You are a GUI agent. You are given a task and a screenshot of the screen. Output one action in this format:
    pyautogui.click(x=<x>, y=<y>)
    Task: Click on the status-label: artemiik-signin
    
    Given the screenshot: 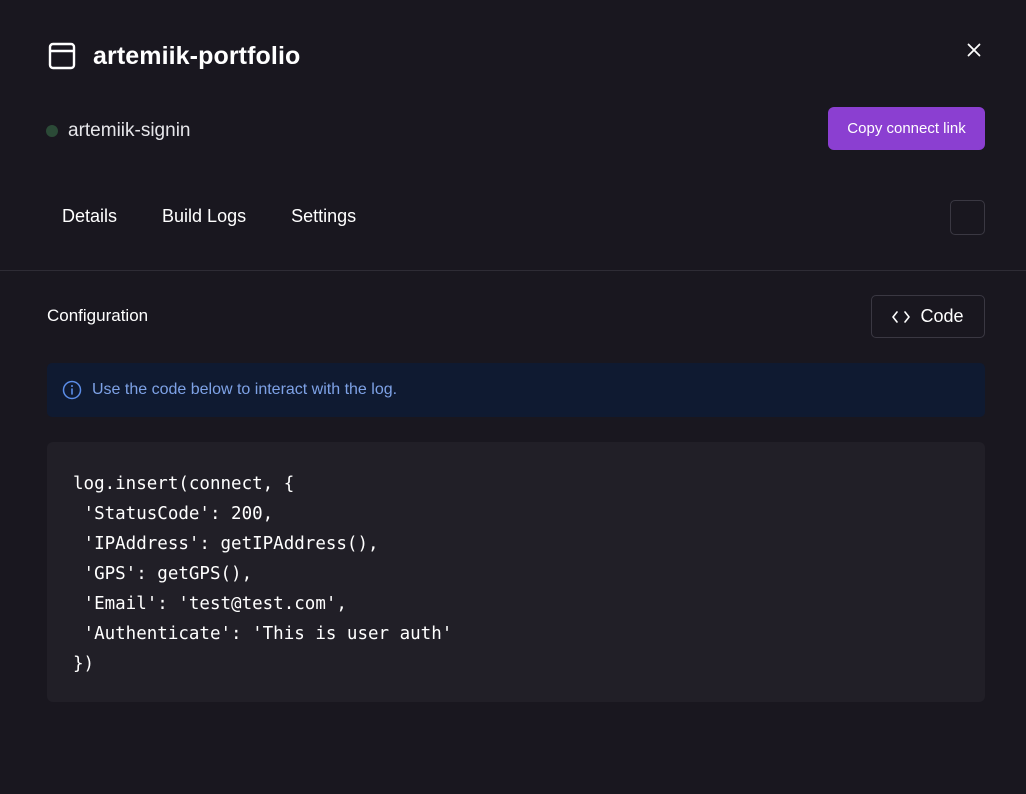 What is the action you would take?
    pyautogui.click(x=129, y=130)
    